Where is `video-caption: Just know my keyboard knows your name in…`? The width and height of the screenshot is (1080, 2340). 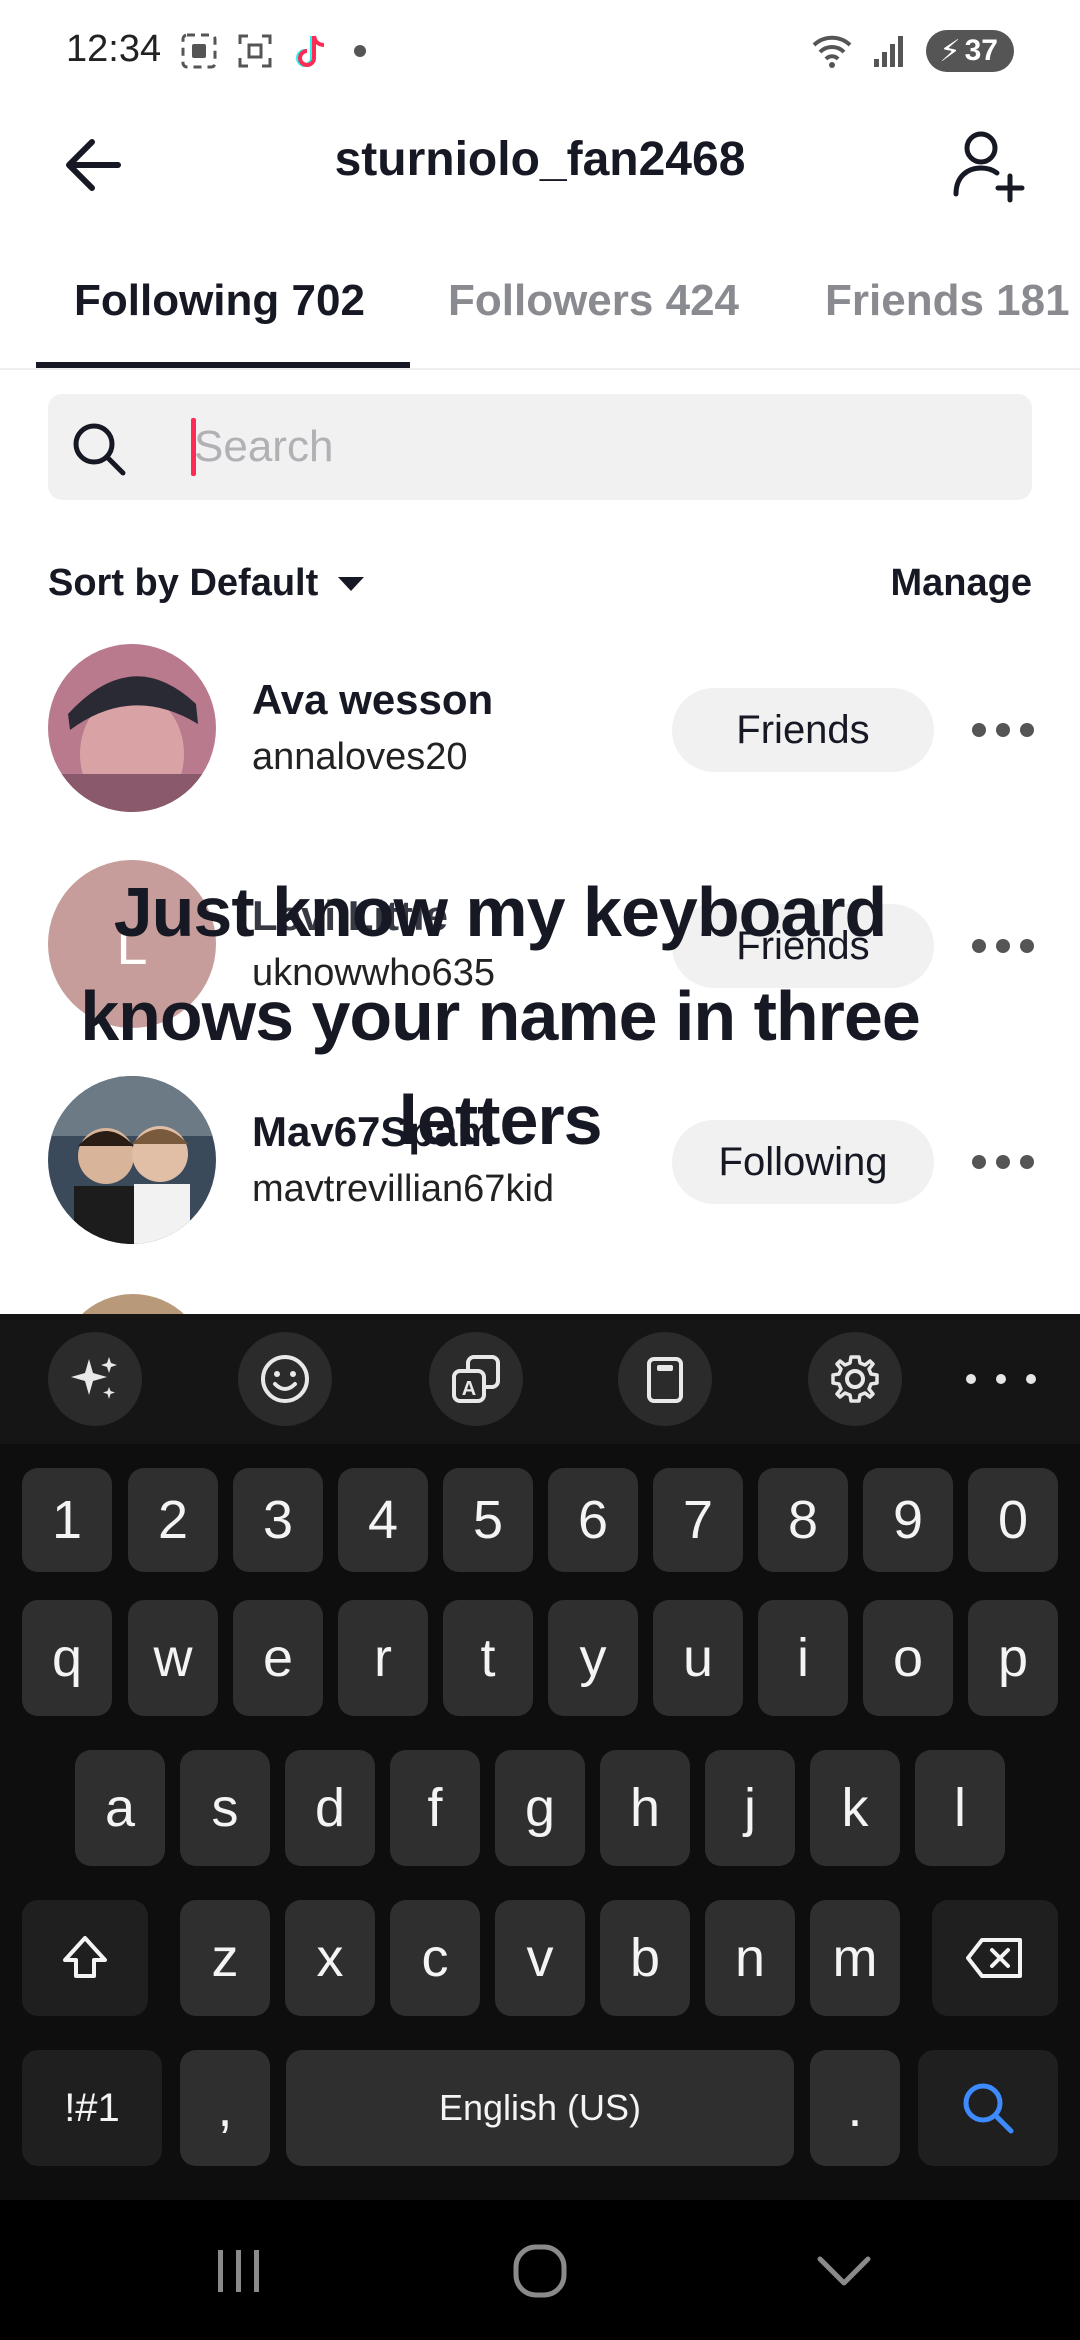 video-caption: Just know my keyboard knows your name in… is located at coordinates (500, 1016).